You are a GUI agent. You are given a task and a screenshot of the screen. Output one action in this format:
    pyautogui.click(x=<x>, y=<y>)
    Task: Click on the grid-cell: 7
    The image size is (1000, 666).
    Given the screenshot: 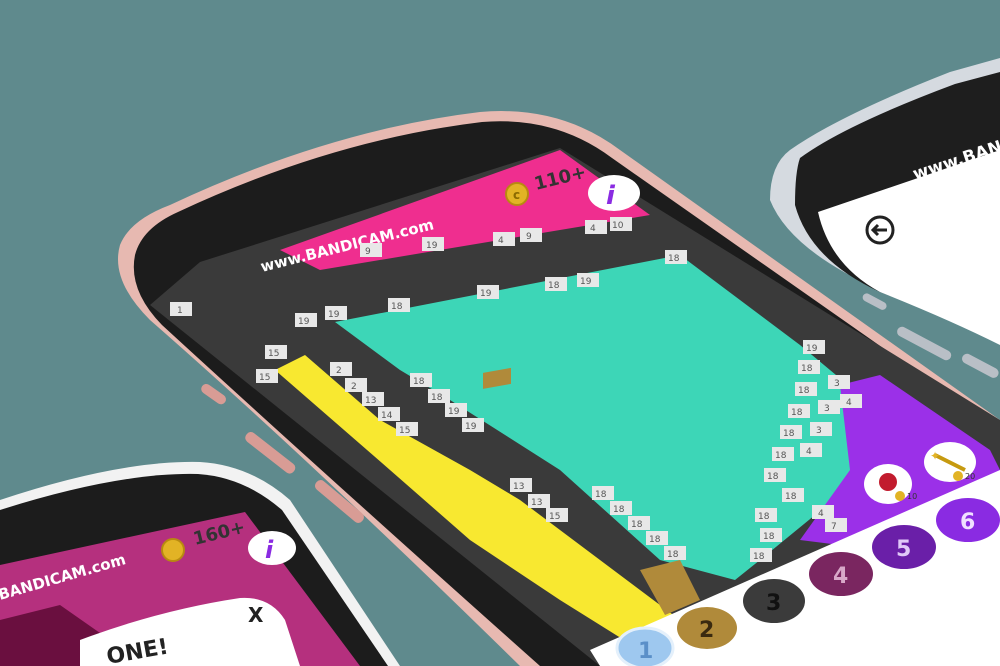 What is the action you would take?
    pyautogui.click(x=836, y=525)
    